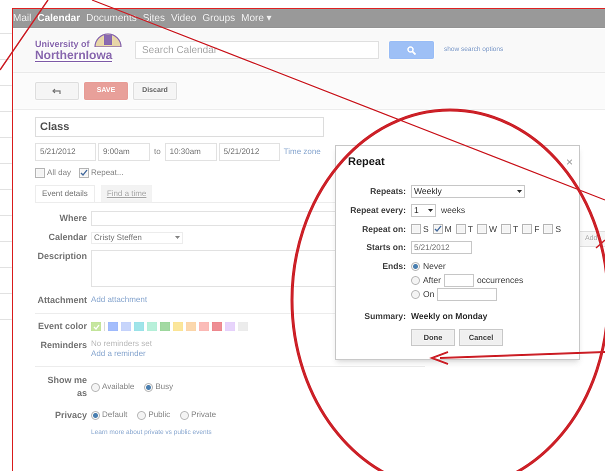 The height and width of the screenshot is (471, 605). What do you see at coordinates (203, 415) in the screenshot?
I see `radio-label: Private` at bounding box center [203, 415].